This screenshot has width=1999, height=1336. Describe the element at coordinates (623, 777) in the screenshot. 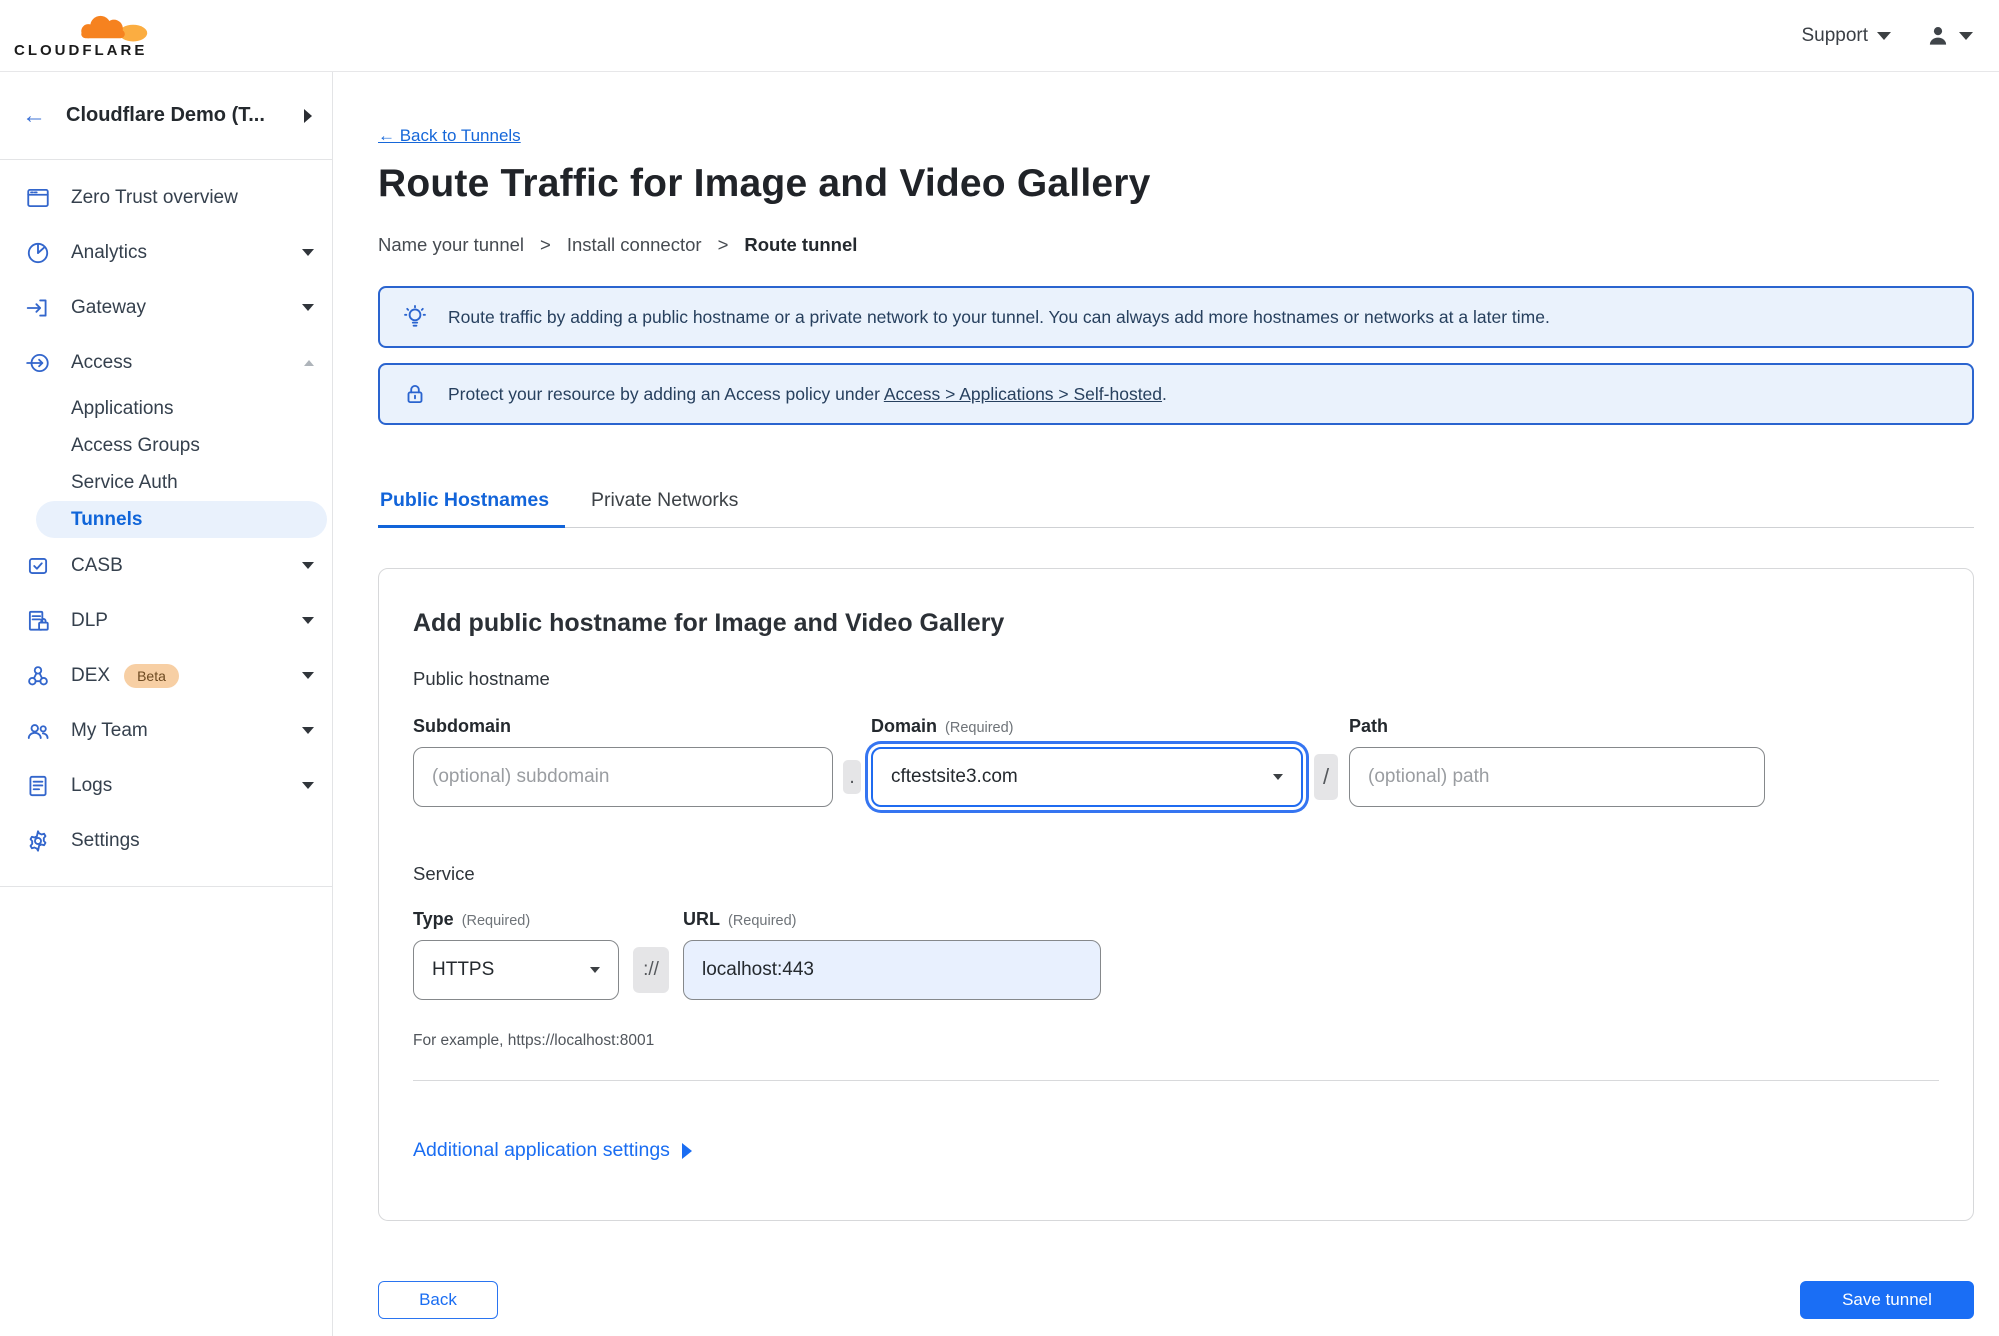

I see `subdomain-input` at that location.